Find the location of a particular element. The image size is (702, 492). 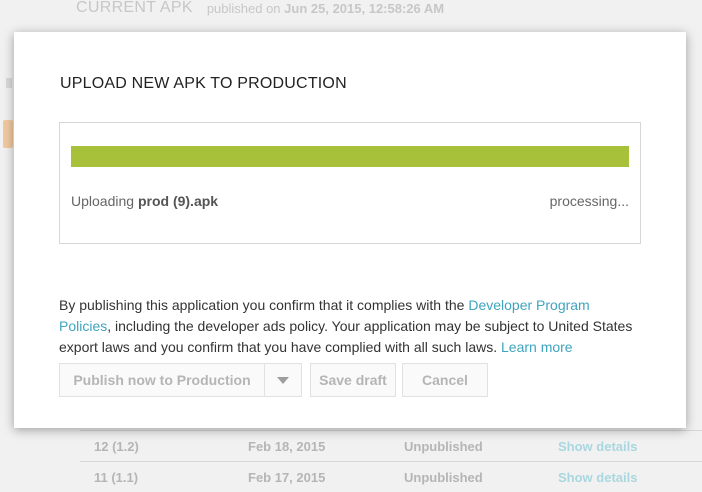

row-date: Feb 17, 2015 is located at coordinates (287, 477).